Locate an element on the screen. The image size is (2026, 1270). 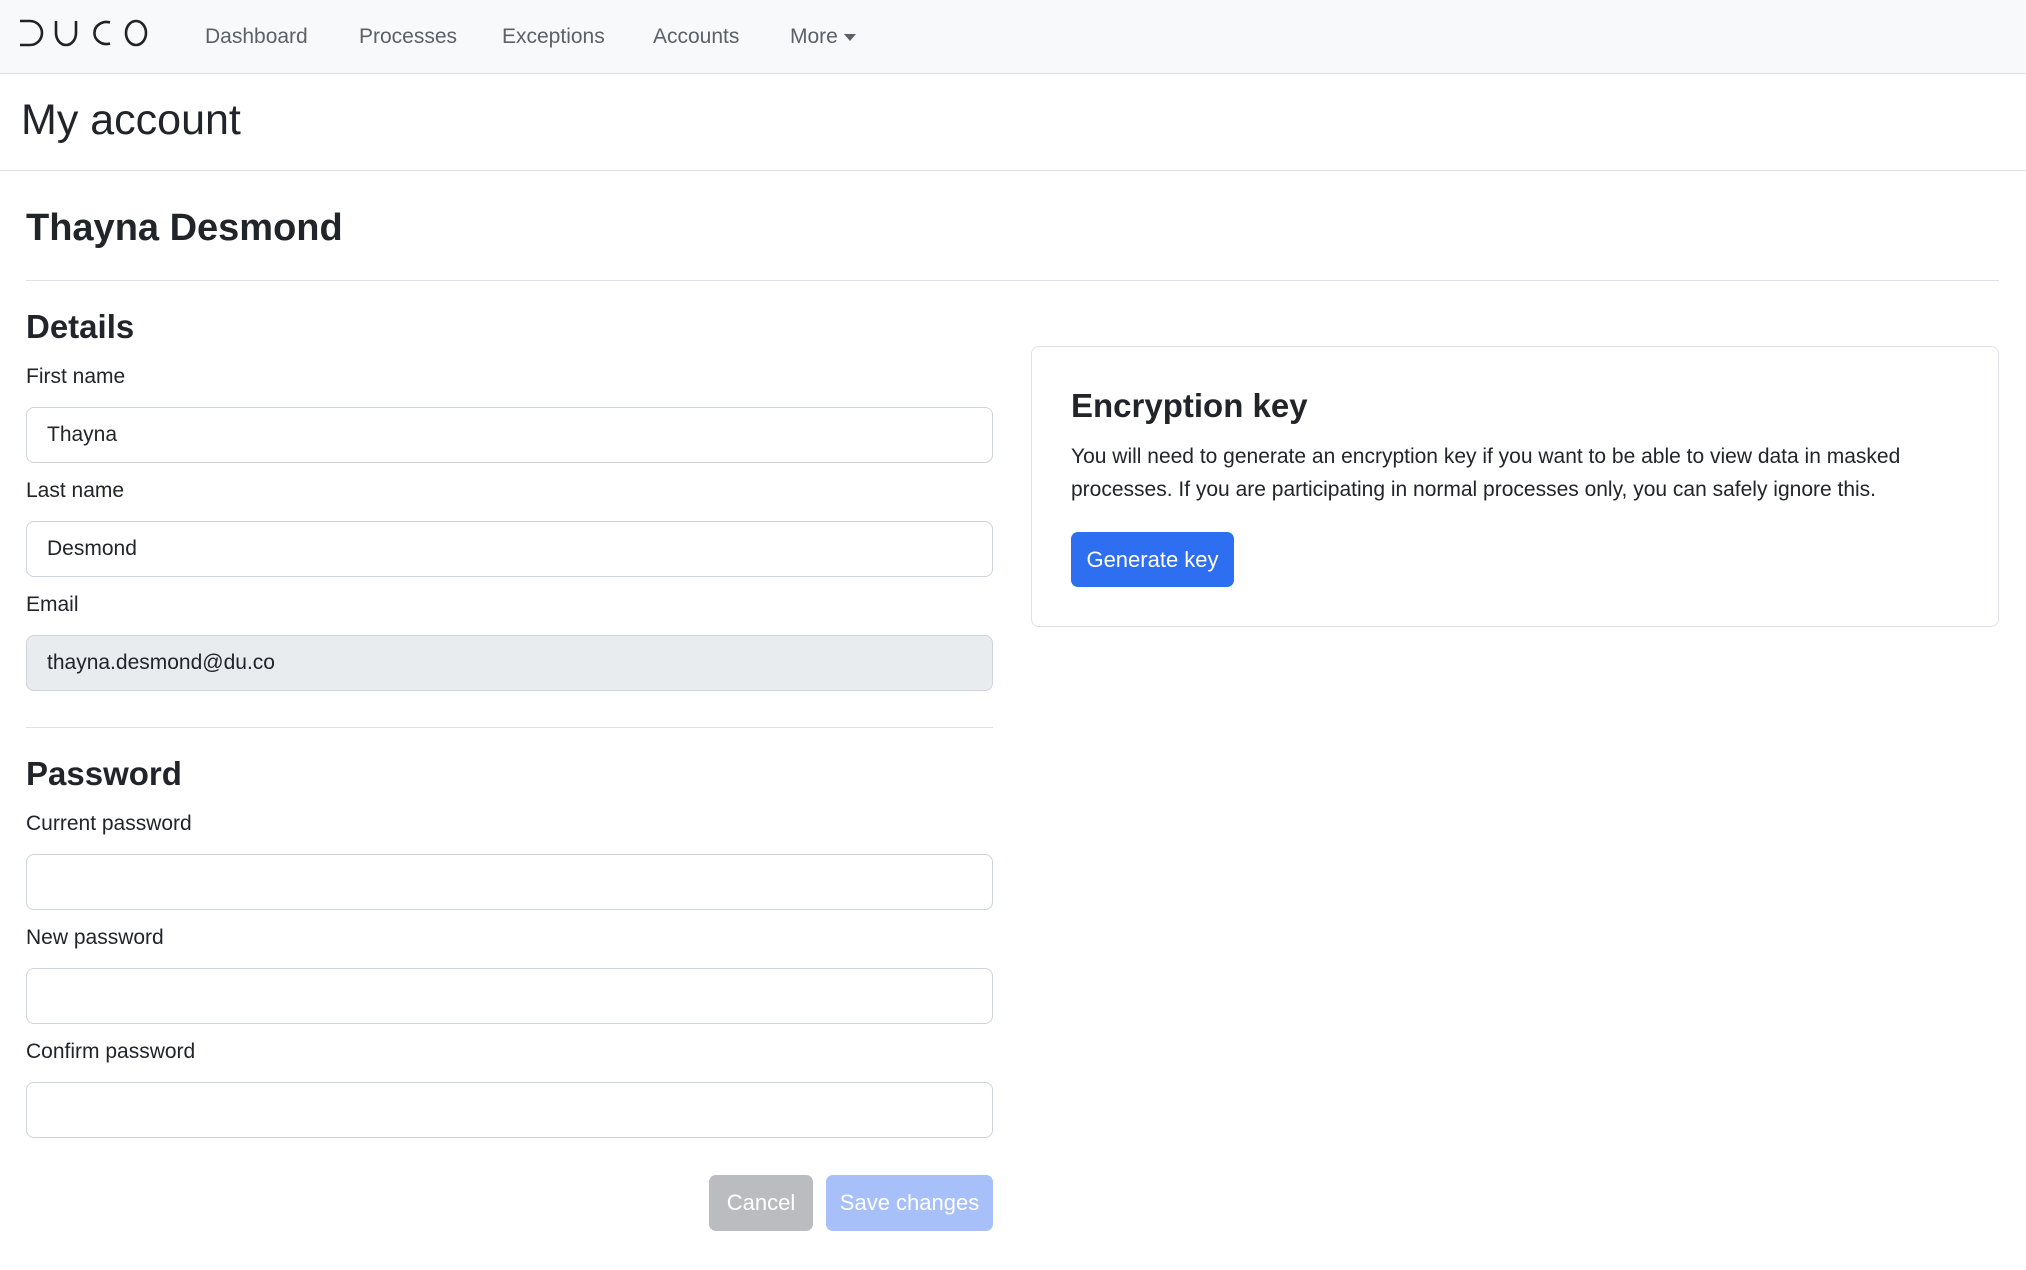
first-name-input is located at coordinates (509, 435).